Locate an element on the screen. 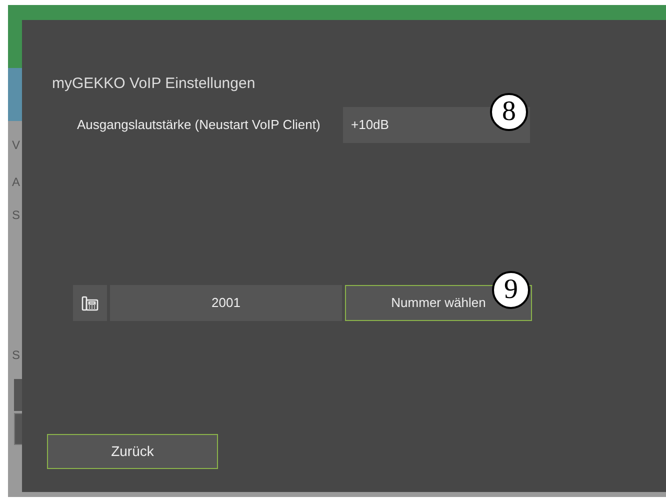 The width and height of the screenshot is (666, 502). background-label: A is located at coordinates (16, 182).